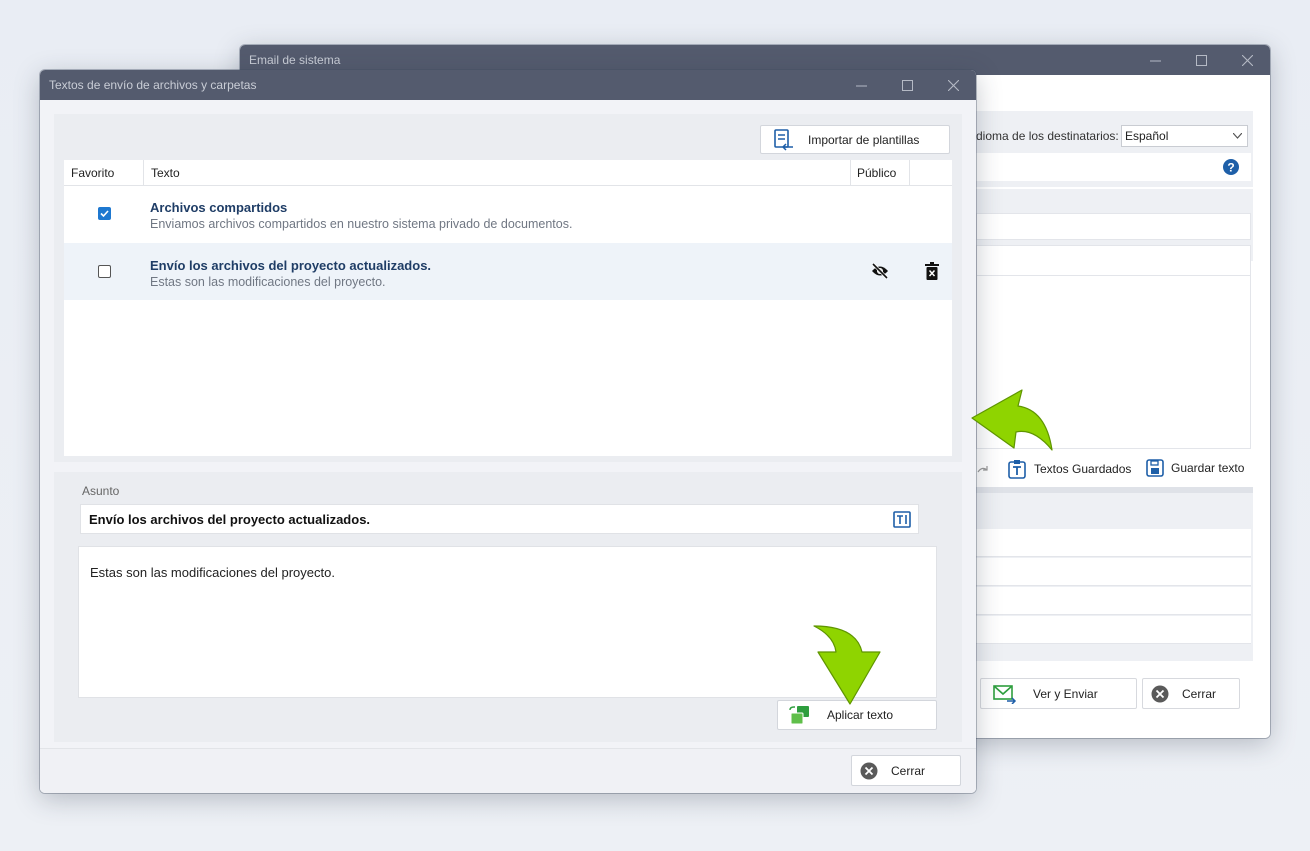  What do you see at coordinates (219, 207) in the screenshot?
I see `row-title: Archivos compartidos` at bounding box center [219, 207].